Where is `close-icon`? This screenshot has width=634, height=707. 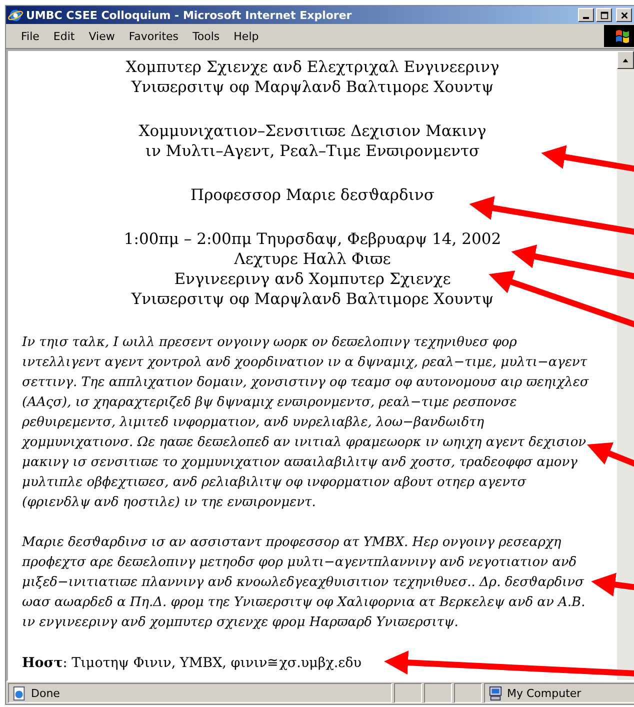 close-icon is located at coordinates (624, 15).